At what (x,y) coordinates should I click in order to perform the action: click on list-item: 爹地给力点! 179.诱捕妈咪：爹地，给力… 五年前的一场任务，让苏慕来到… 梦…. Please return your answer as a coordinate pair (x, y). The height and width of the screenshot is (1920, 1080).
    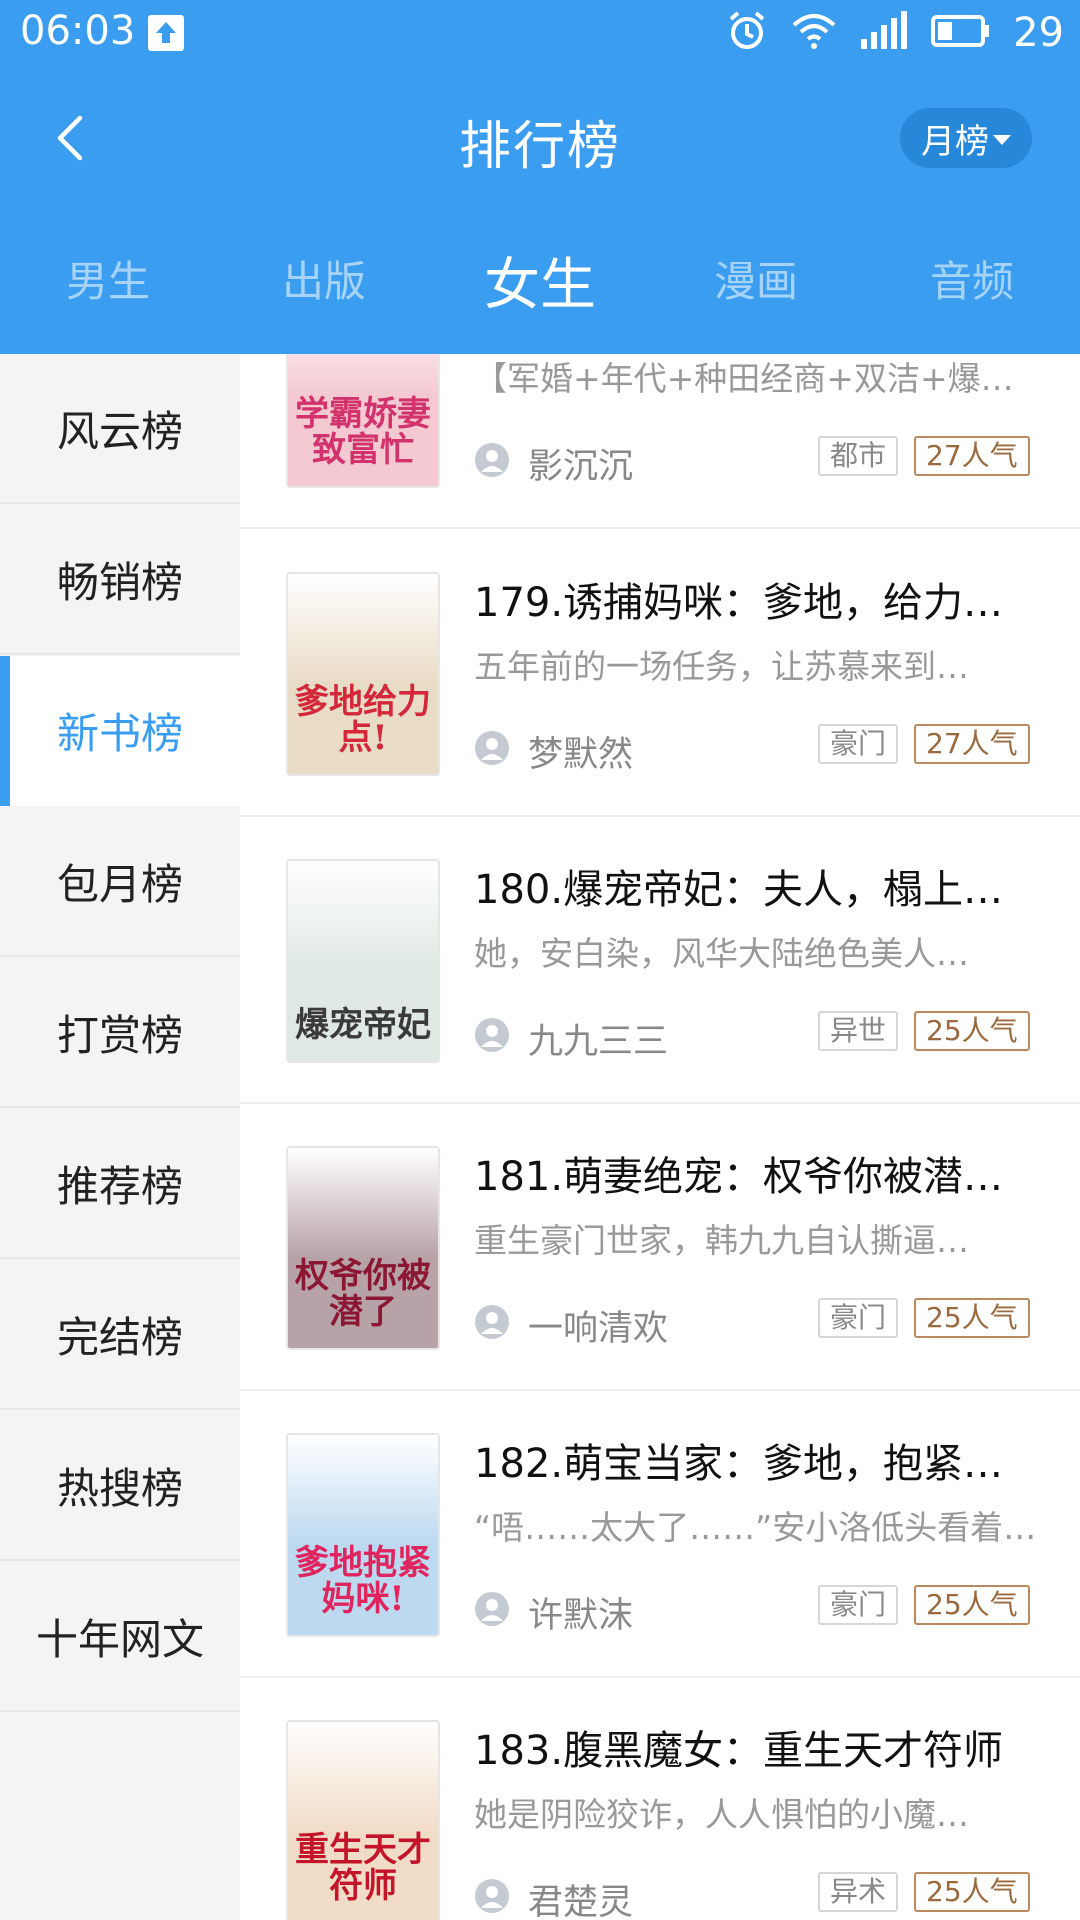
    Looking at the image, I should click on (660, 673).